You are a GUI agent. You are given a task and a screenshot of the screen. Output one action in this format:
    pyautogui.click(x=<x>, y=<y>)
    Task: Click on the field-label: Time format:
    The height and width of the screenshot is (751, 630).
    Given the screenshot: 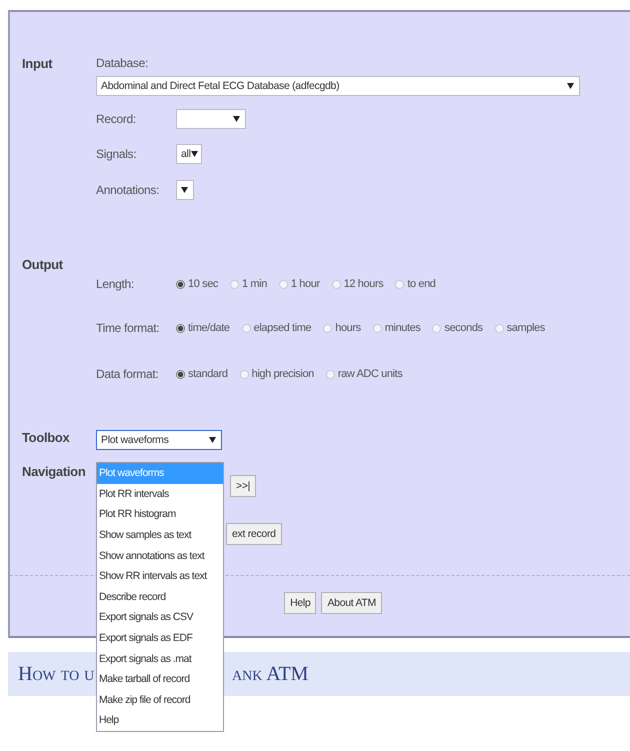 What is the action you would take?
    pyautogui.click(x=128, y=328)
    